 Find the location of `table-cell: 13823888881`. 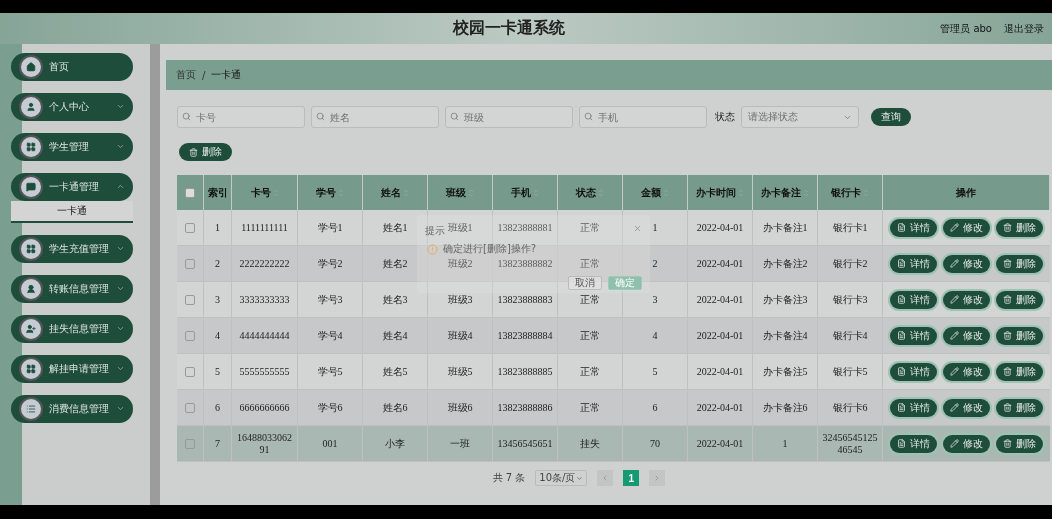

table-cell: 13823888881 is located at coordinates (525, 227).